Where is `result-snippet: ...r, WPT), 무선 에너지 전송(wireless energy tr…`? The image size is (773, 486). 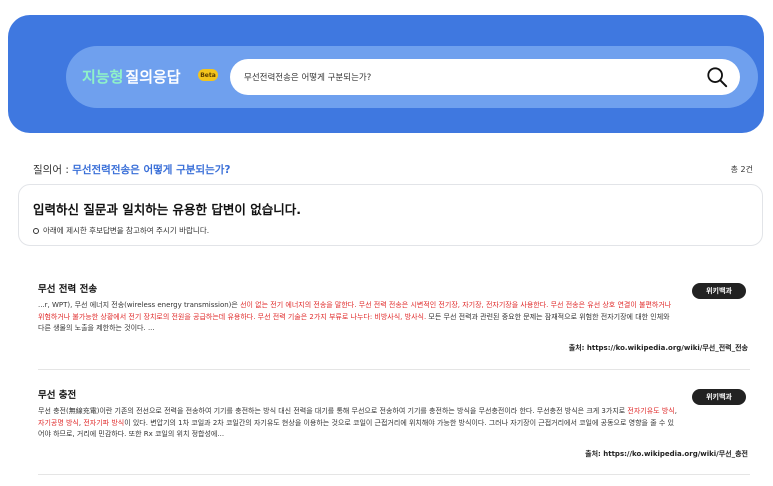 result-snippet: ...r, WPT), 무선 에너지 전송(wireless energy tr… is located at coordinates (358, 317).